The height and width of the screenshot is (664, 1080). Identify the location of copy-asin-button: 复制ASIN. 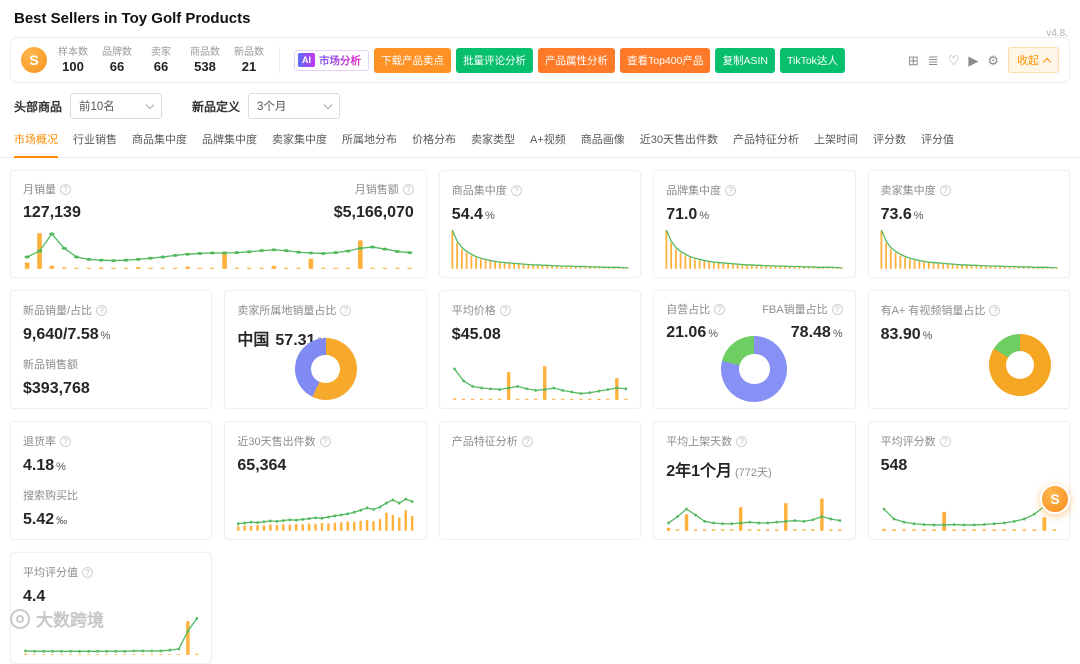
(745, 60).